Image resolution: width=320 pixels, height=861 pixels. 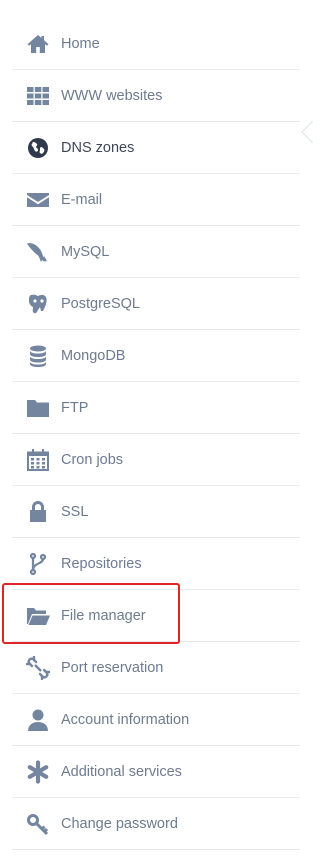 I want to click on sidebar-item-label: Additional services, so click(x=121, y=771).